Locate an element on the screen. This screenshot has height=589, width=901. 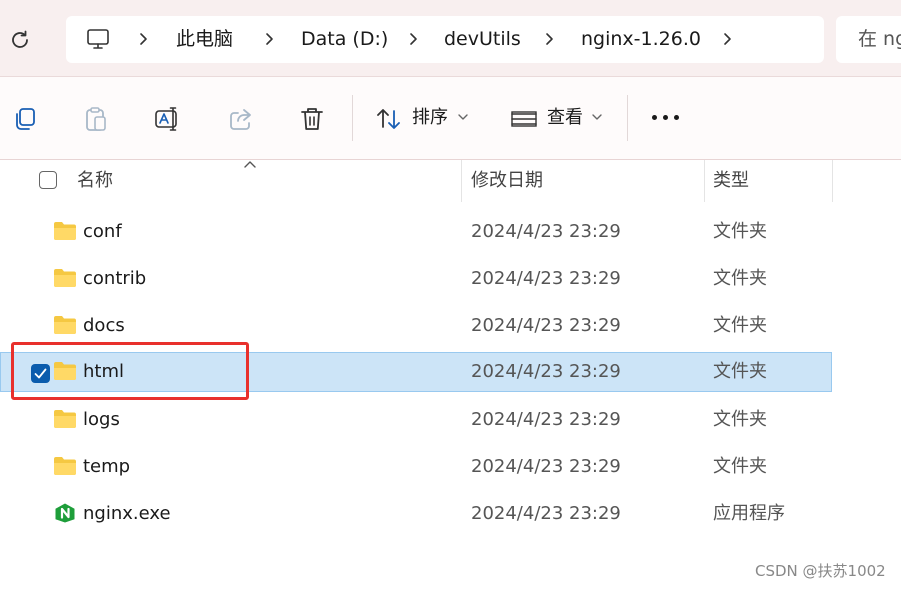
address-bar-region: 此电脑 Data (D:) devUtils nginx-1.26.0 在 ng is located at coordinates (450, 38).